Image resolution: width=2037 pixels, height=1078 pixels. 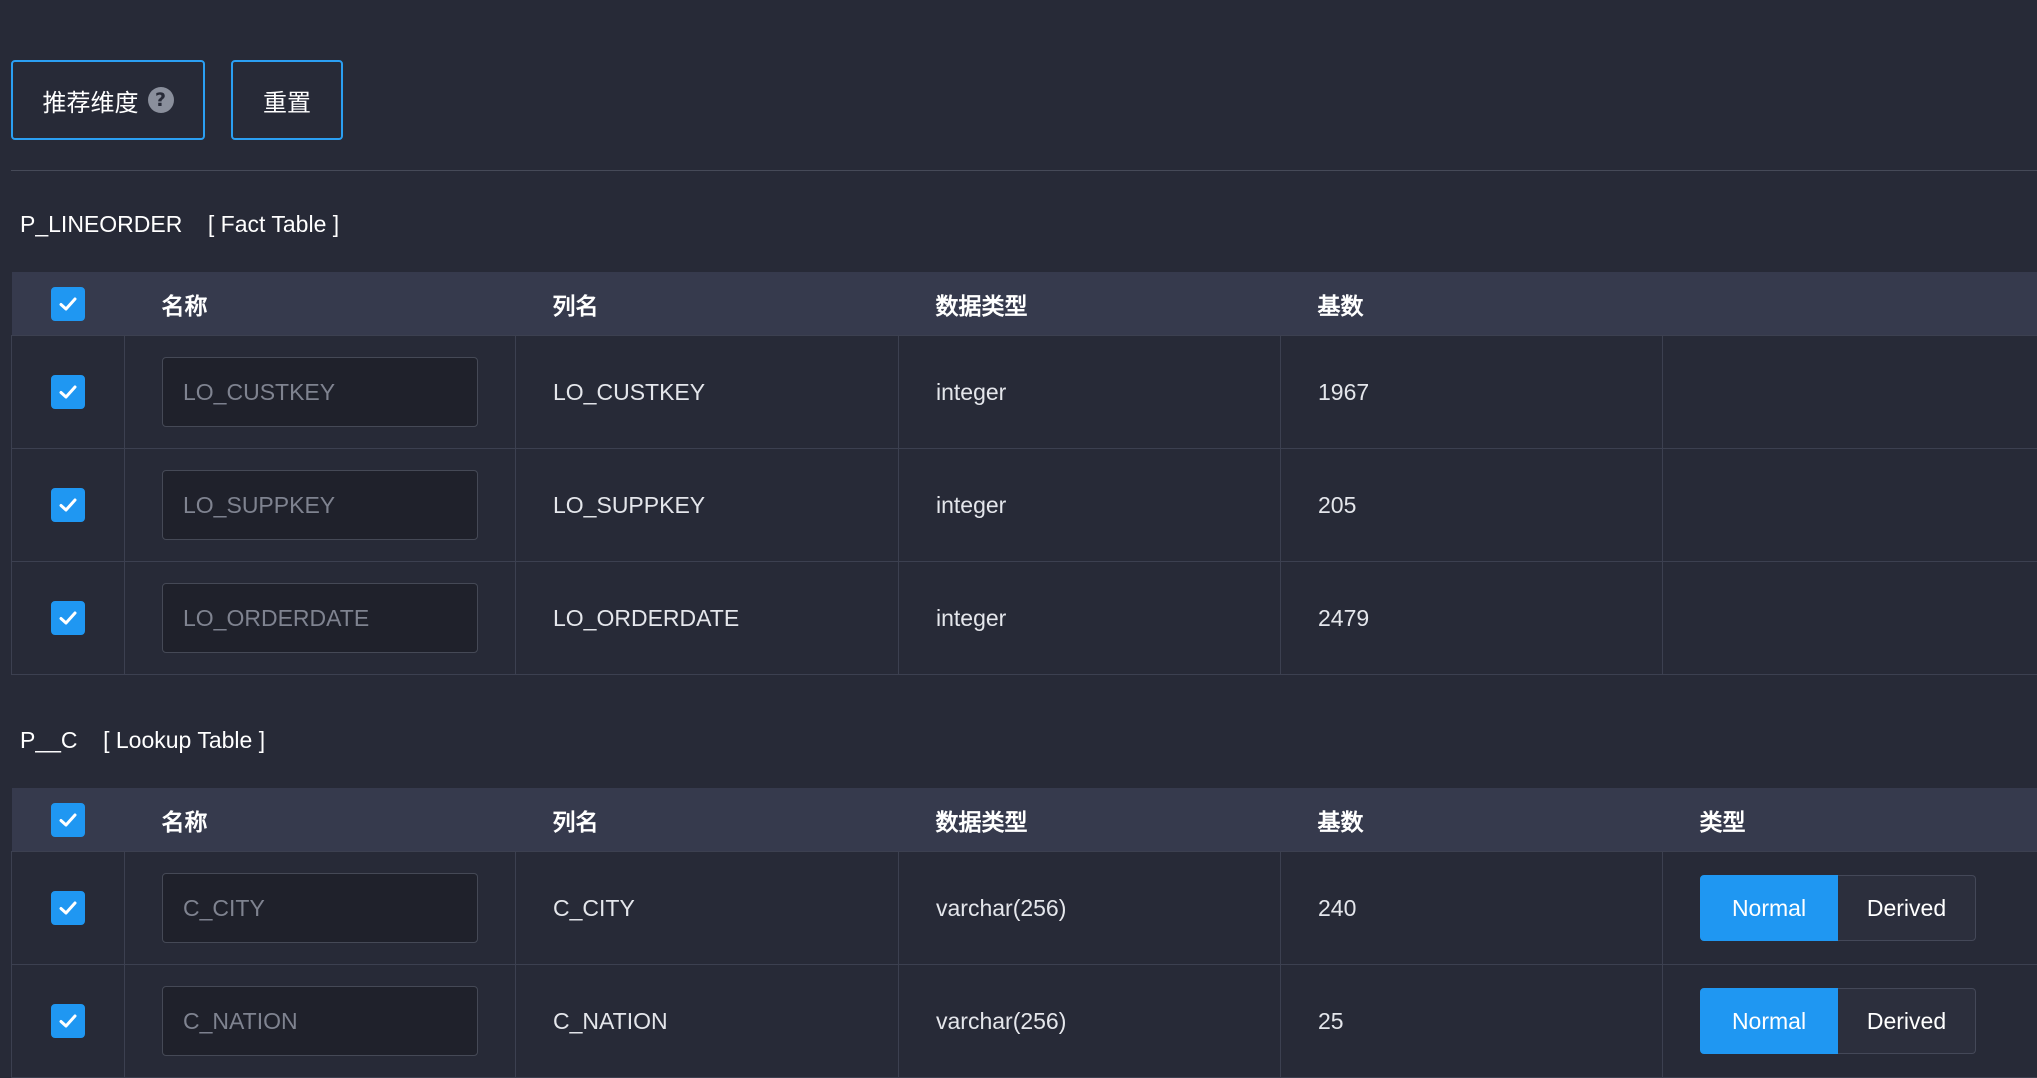 What do you see at coordinates (707, 505) in the screenshot?
I see `column-cell: LO_SUPPKEY` at bounding box center [707, 505].